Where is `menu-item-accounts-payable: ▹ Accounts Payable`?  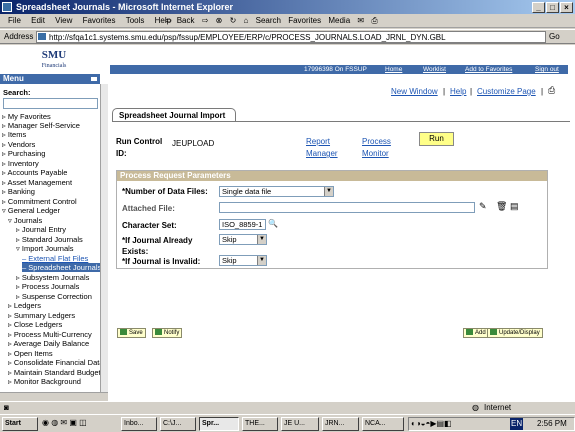 menu-item-accounts-payable: ▹ Accounts Payable is located at coordinates (34, 172).